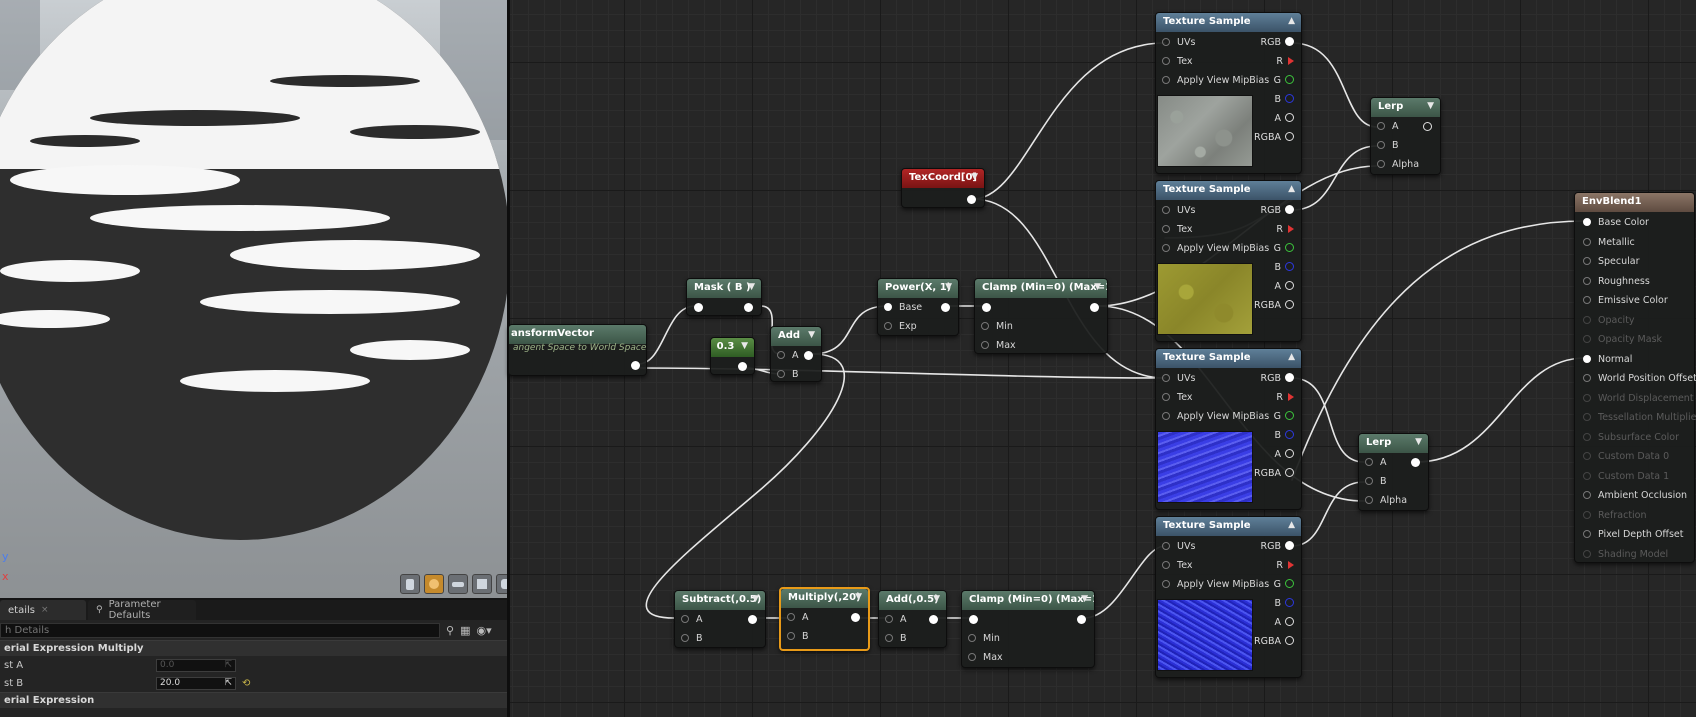  I want to click on envblend-pin-custom-data-1: Custom Data 1, so click(1626, 477).